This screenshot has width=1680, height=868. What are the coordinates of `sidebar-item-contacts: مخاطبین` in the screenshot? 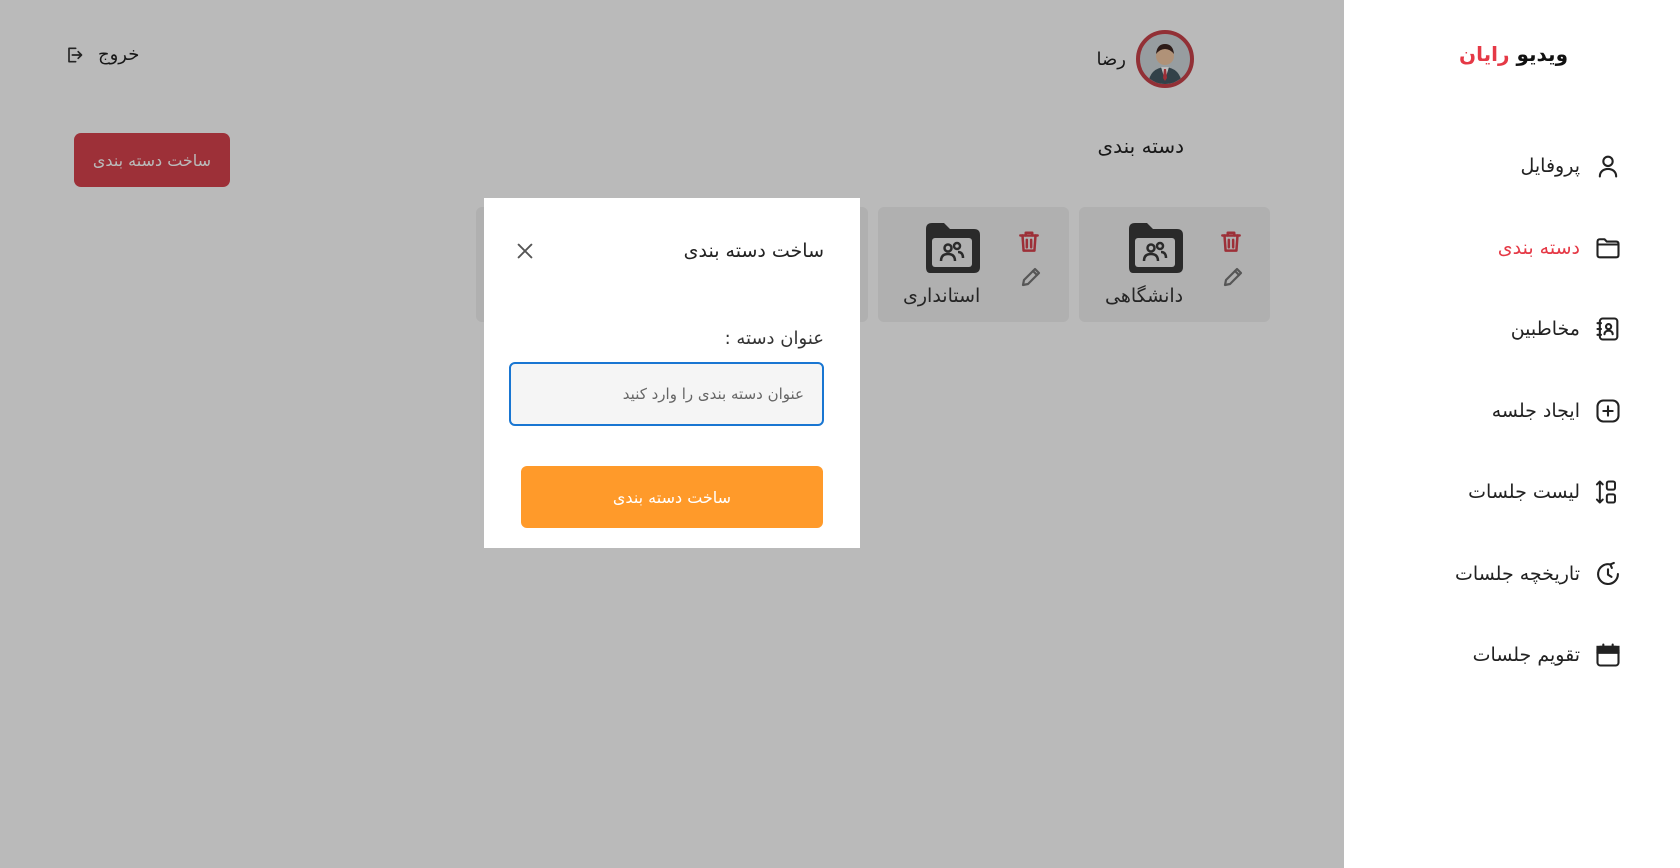 It's located at (1566, 329).